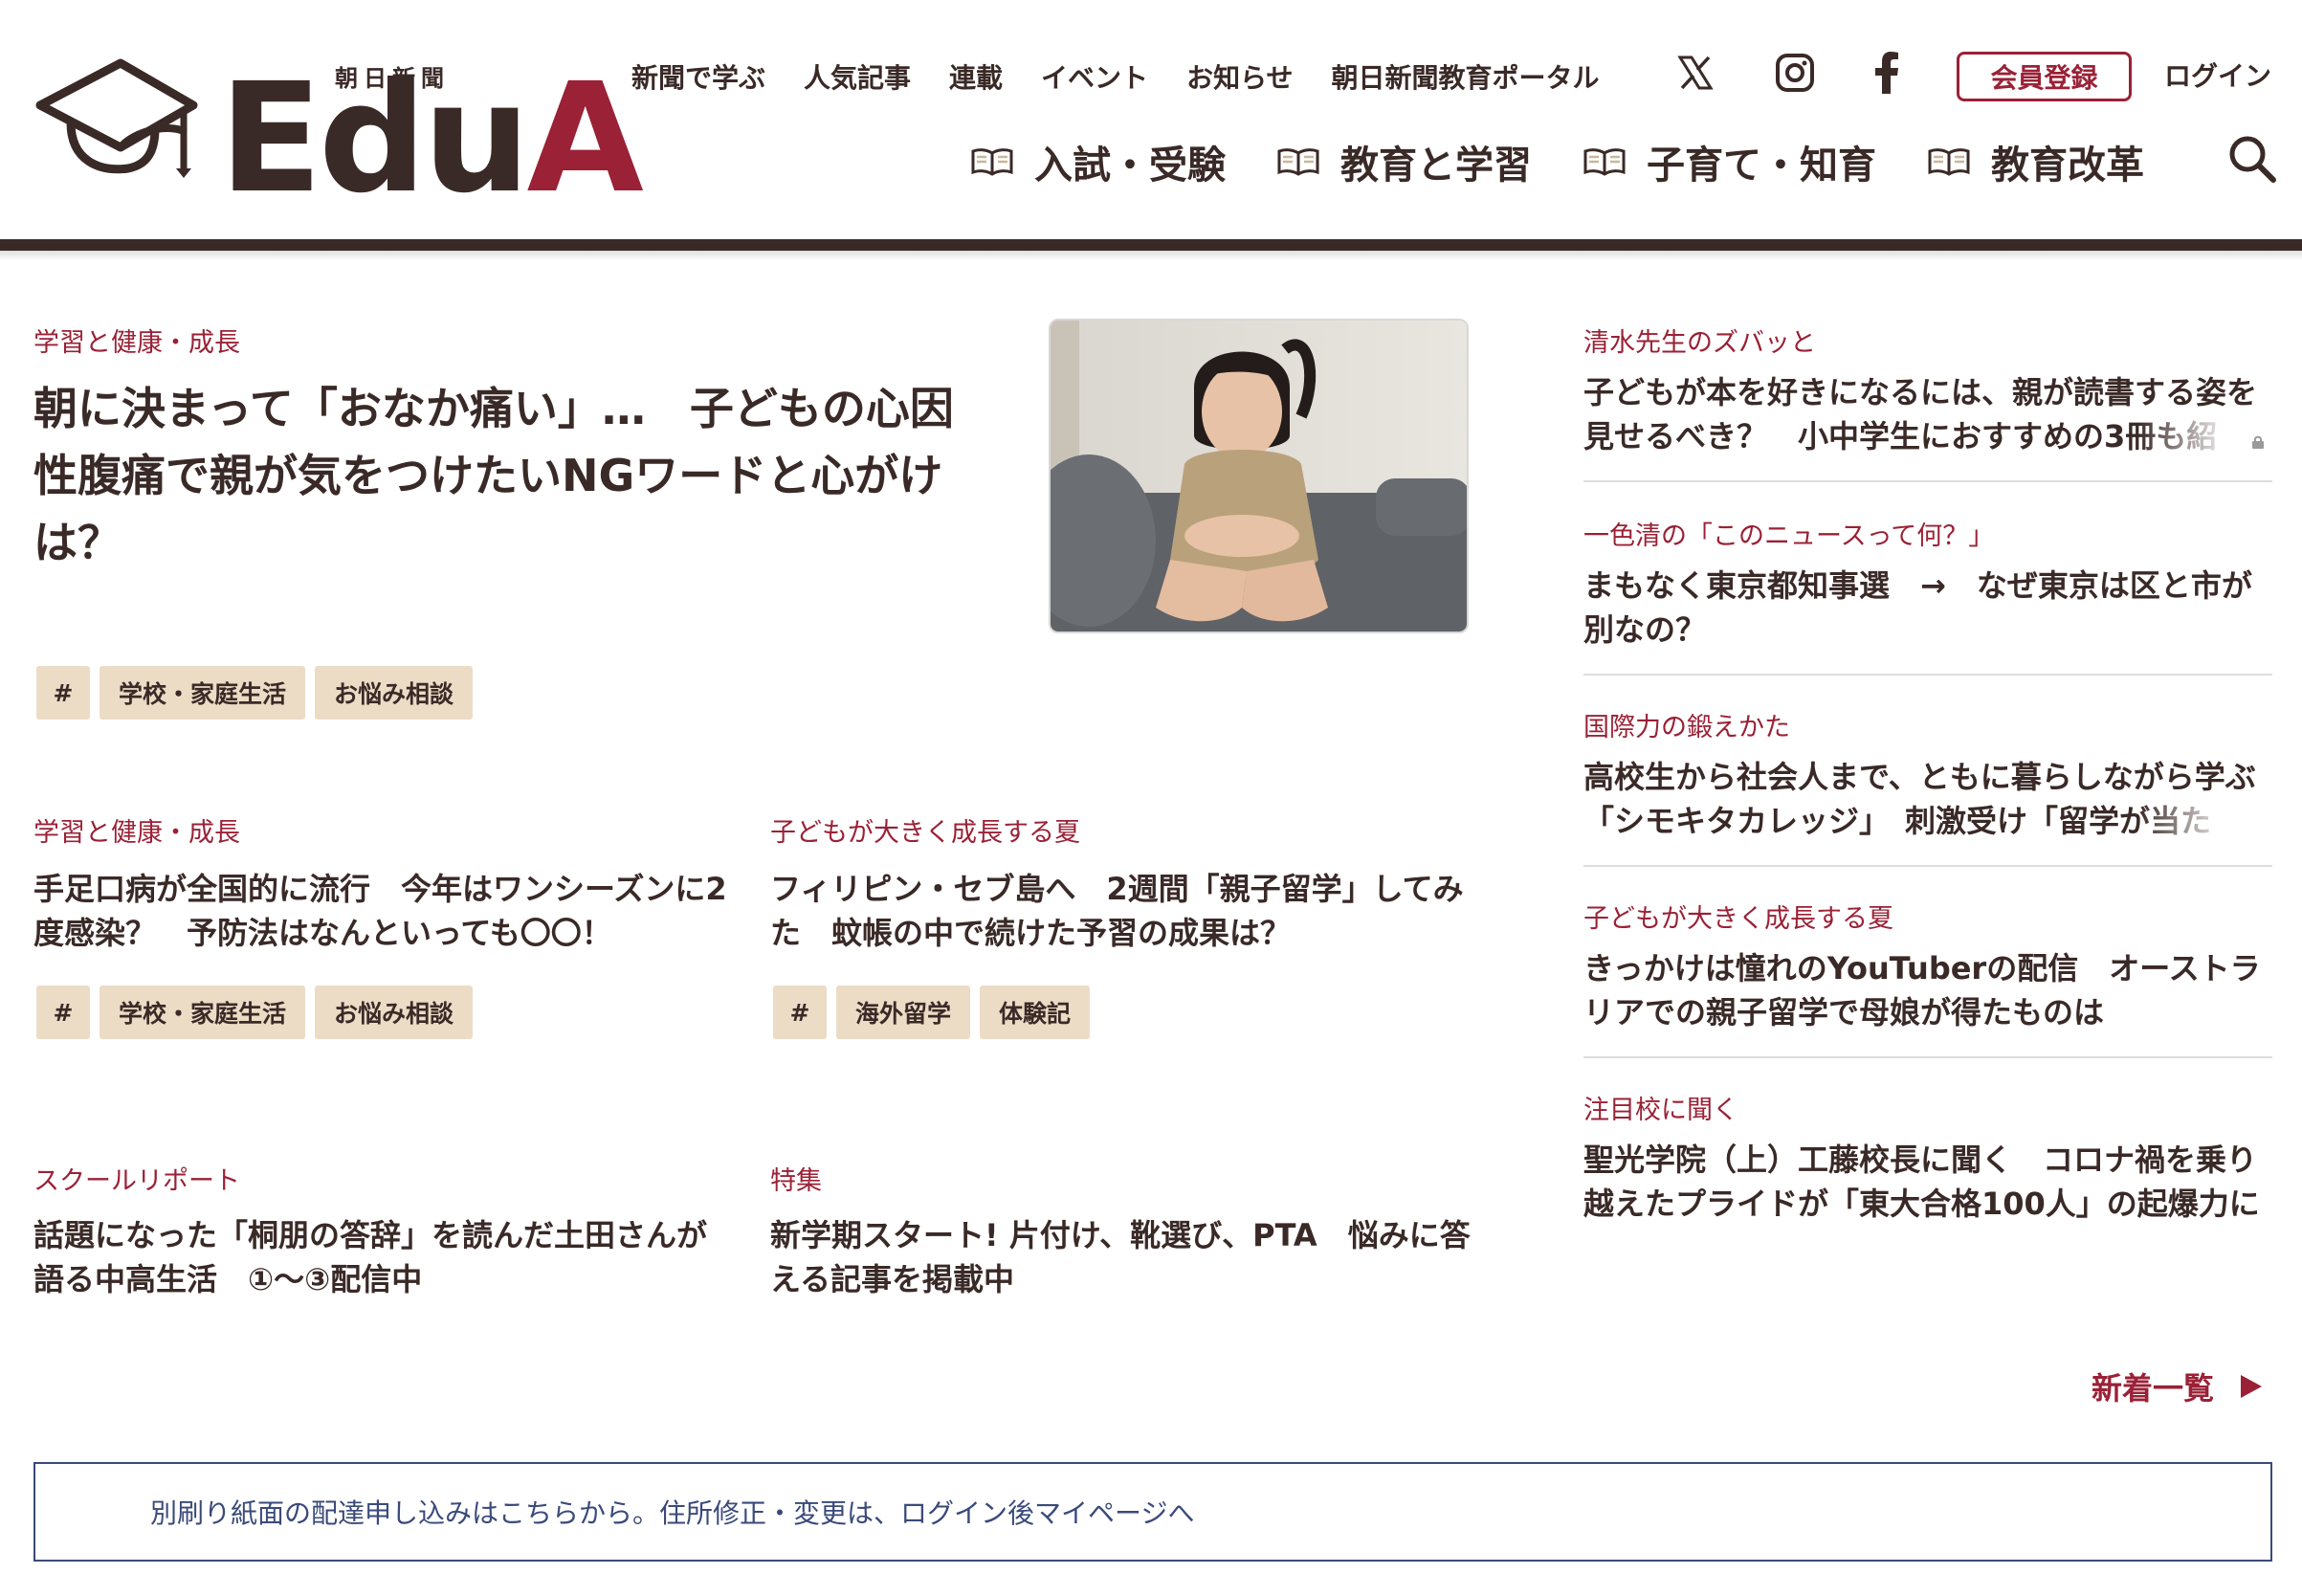  What do you see at coordinates (2258, 442) in the screenshot?
I see `lock-icon` at bounding box center [2258, 442].